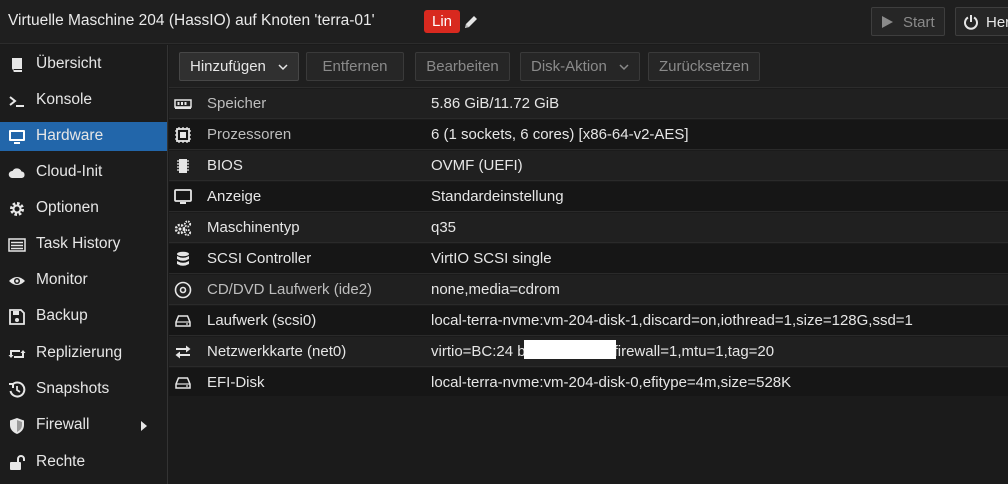 The width and height of the screenshot is (1008, 484). I want to click on row-name: BIOS, so click(225, 165).